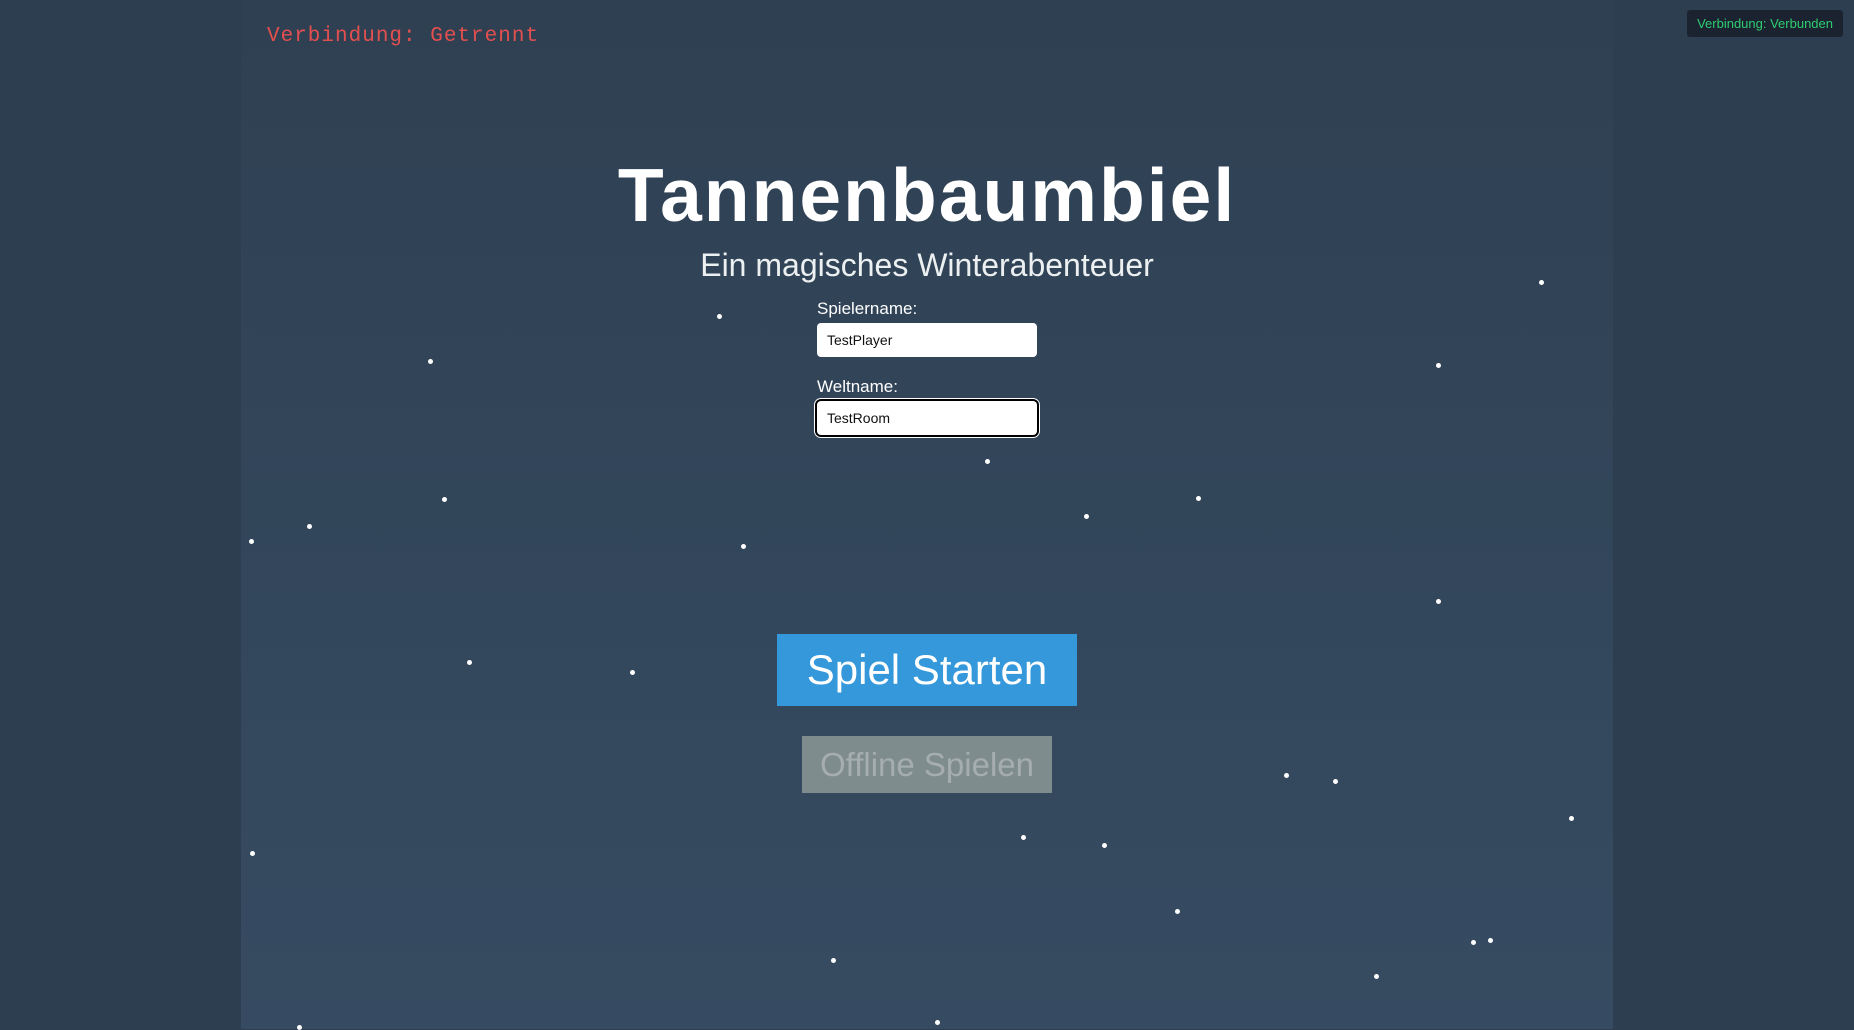 The width and height of the screenshot is (1854, 1030). I want to click on player-name-input, so click(927, 340).